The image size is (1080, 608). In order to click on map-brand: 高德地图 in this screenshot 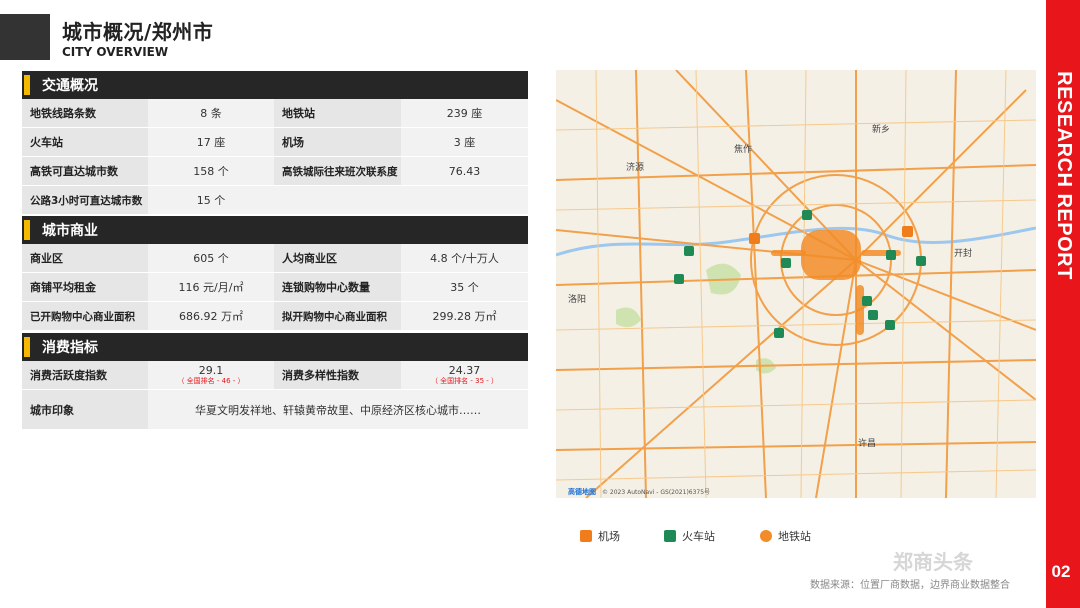, I will do `click(582, 491)`.